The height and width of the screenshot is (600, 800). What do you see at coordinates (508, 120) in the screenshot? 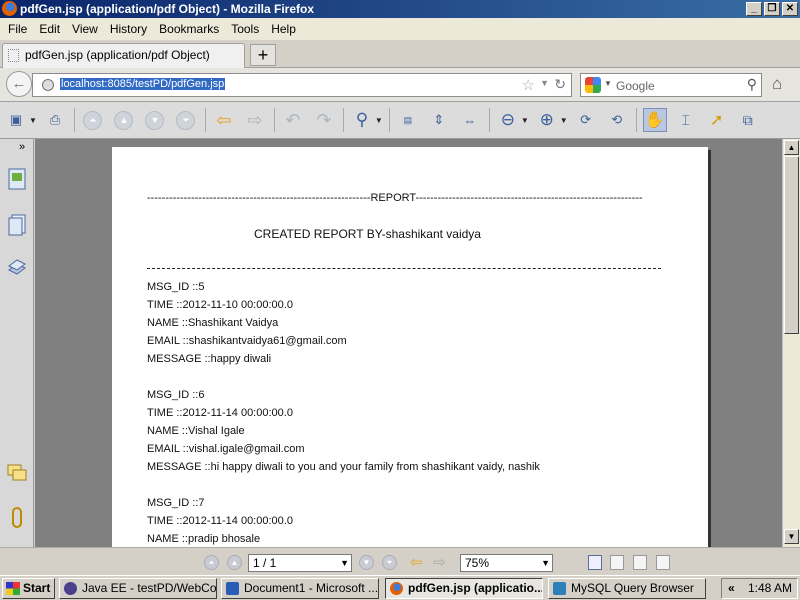
I see `zoom-out-icon: ⊖` at bounding box center [508, 120].